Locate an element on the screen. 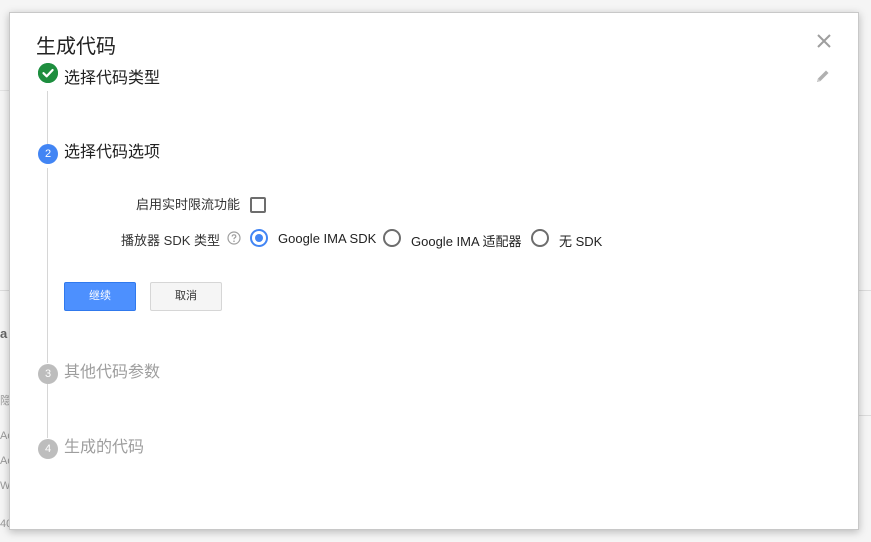  background-text: a is located at coordinates (4, 333).